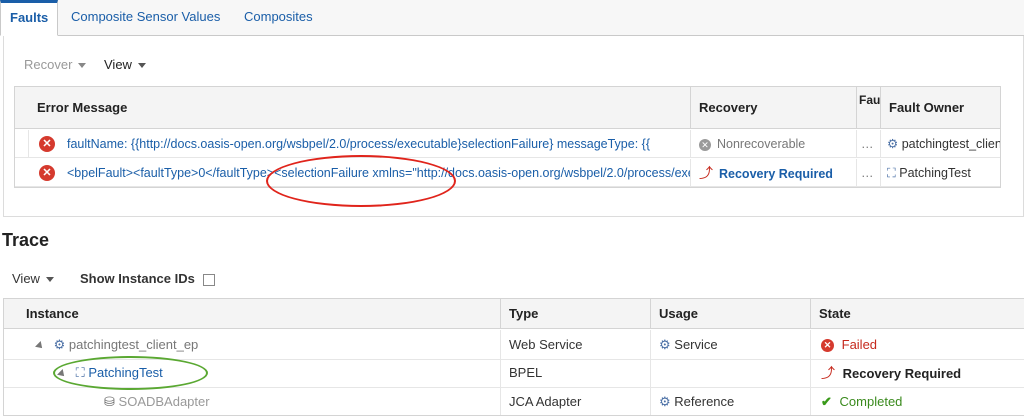 This screenshot has height=416, width=1024. Describe the element at coordinates (576, 373) in the screenshot. I see `type-cell: BPEL` at that location.